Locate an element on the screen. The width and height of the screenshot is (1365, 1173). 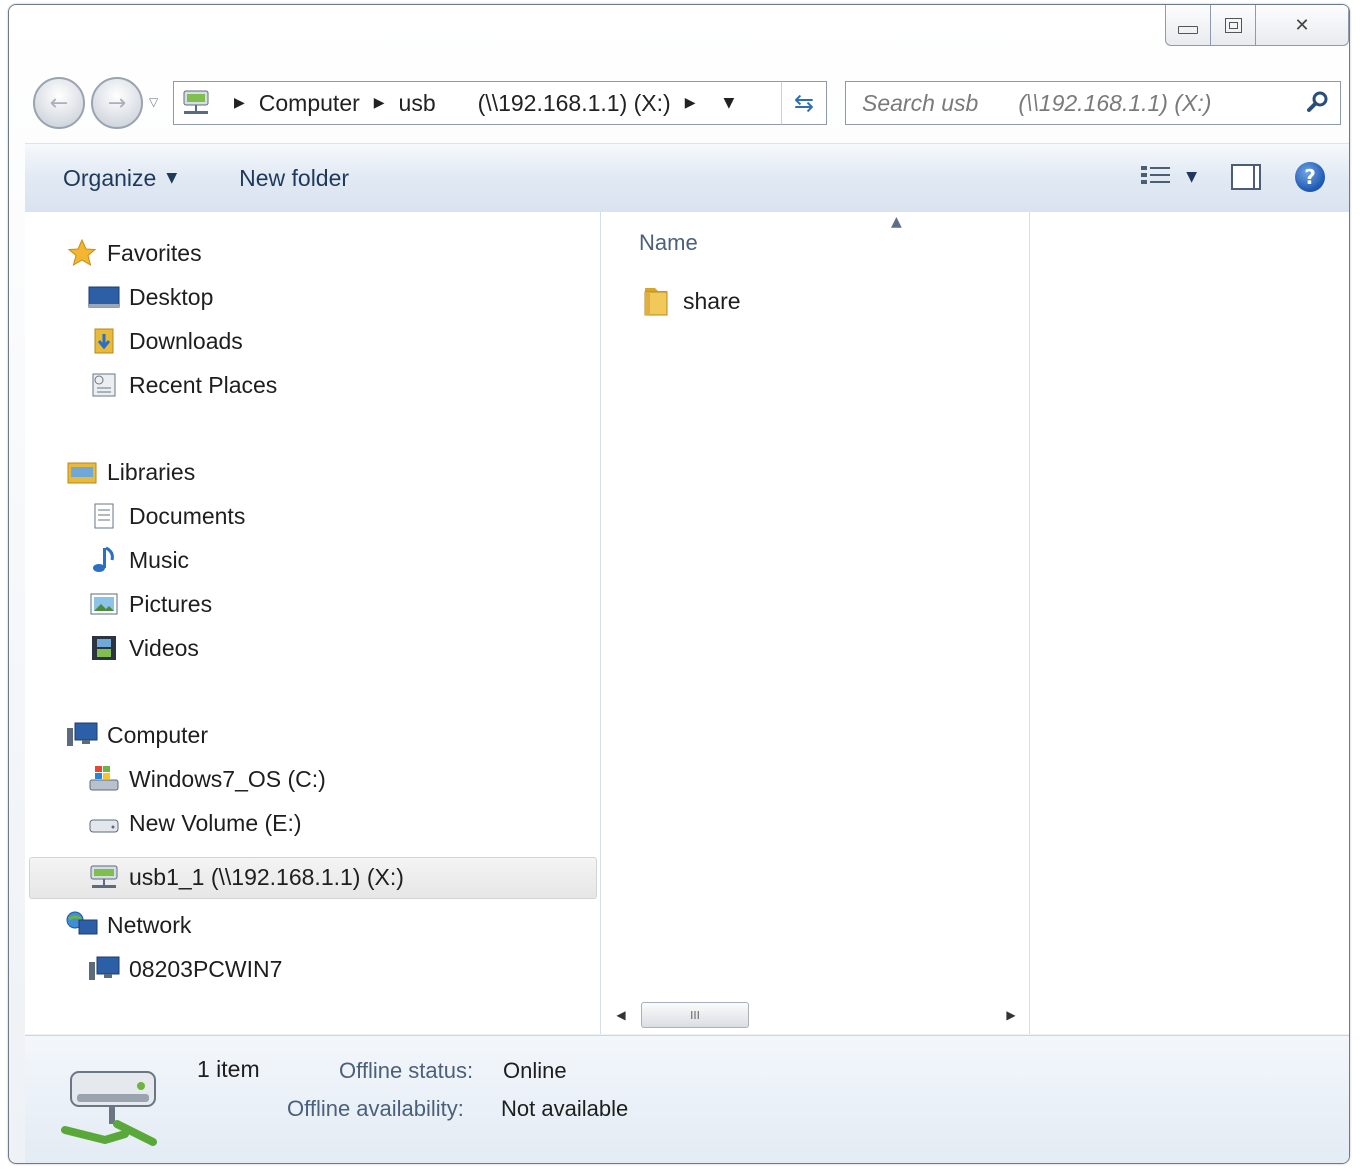
offline-status-label: Offline status: is located at coordinates (406, 1070).